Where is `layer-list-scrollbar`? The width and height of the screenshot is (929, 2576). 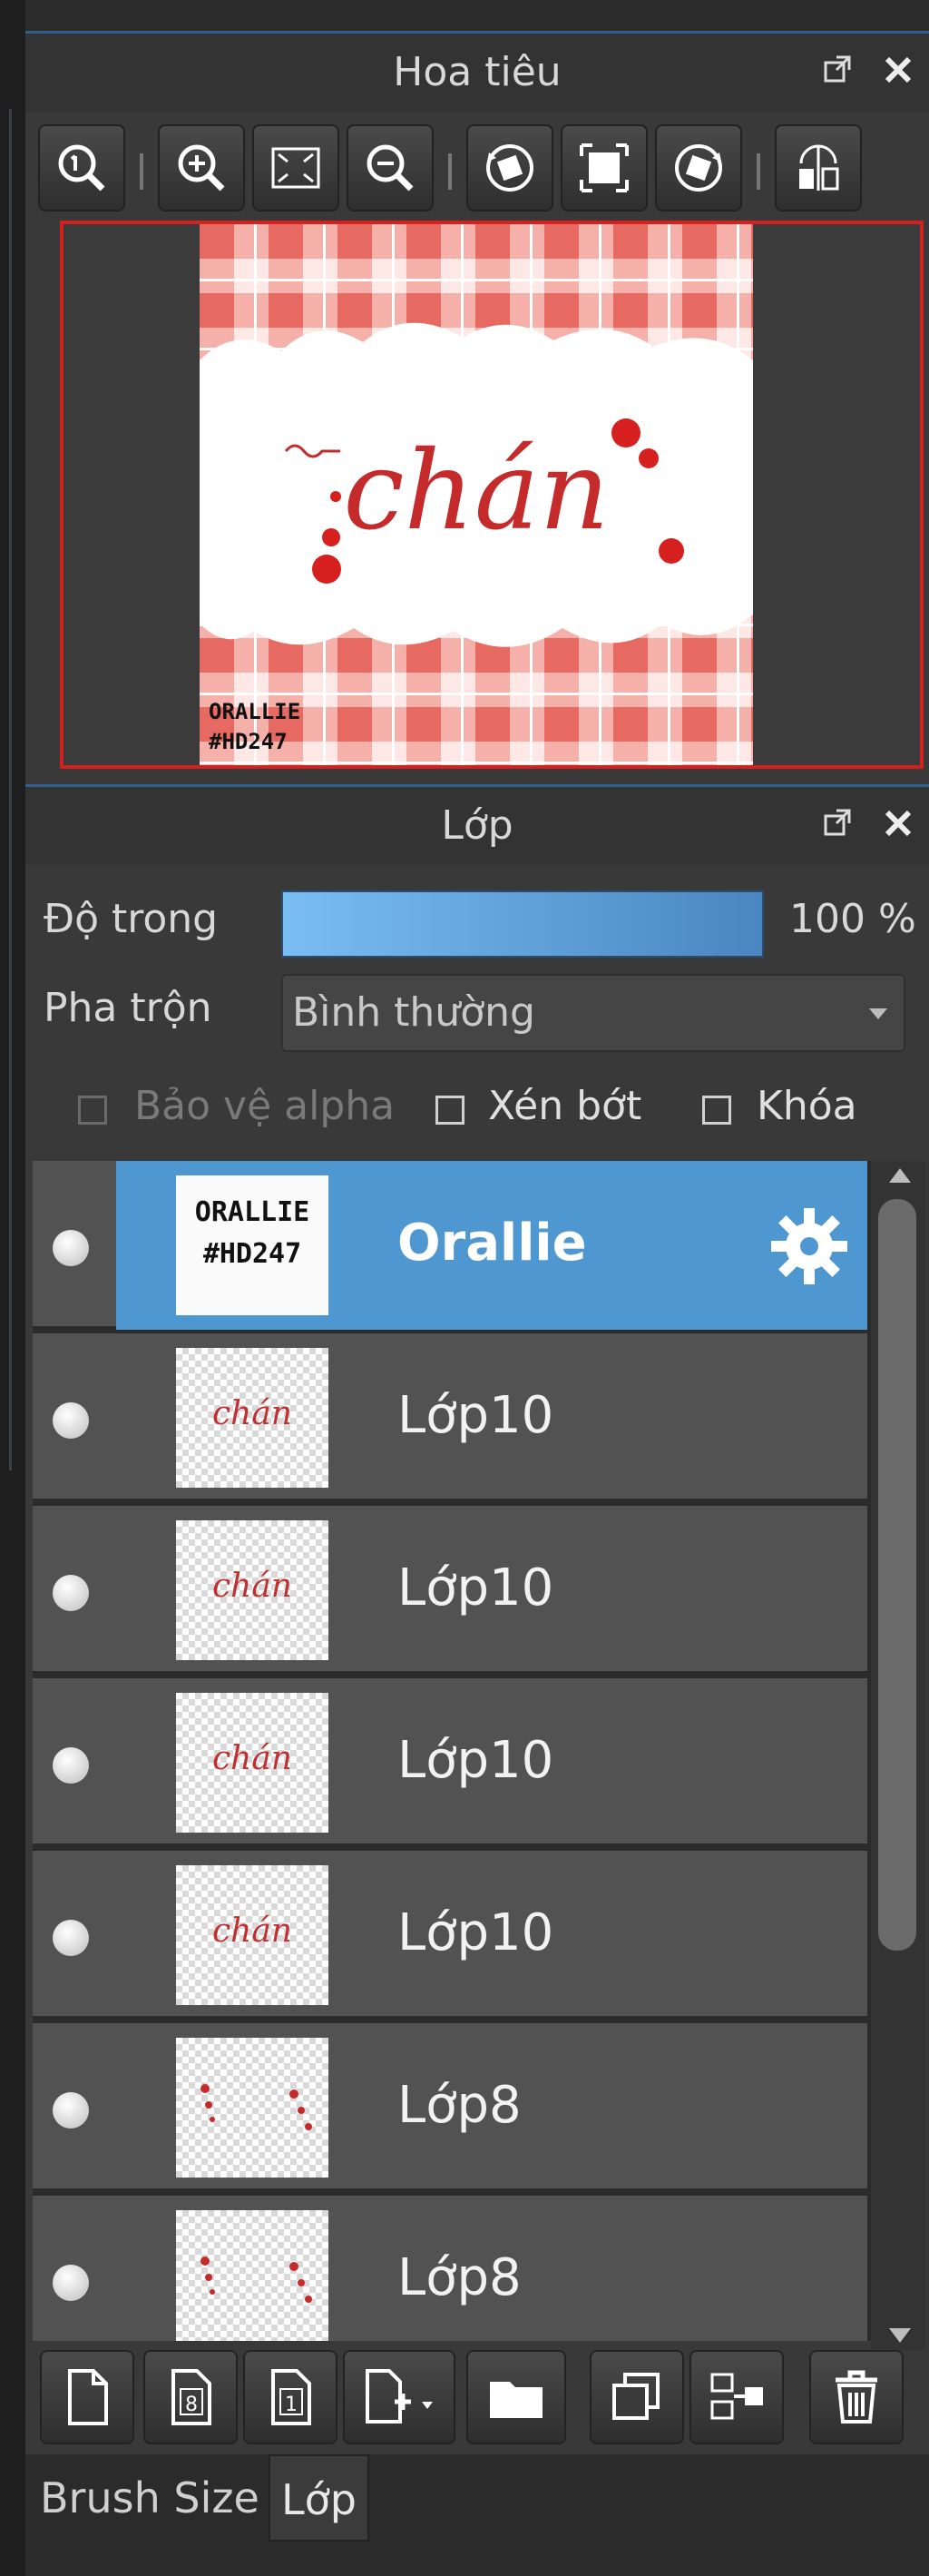 layer-list-scrollbar is located at coordinates (898, 1755).